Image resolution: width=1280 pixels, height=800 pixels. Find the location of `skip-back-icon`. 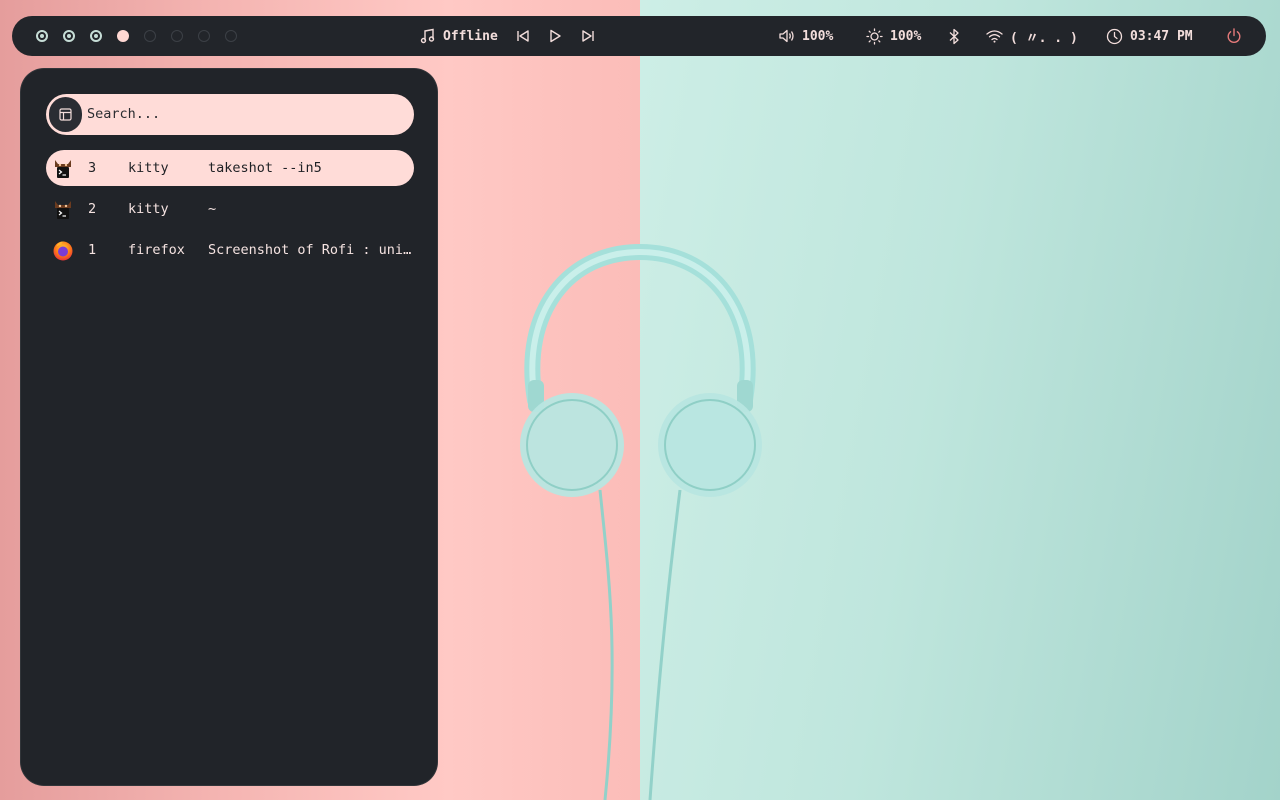

skip-back-icon is located at coordinates (523, 36).